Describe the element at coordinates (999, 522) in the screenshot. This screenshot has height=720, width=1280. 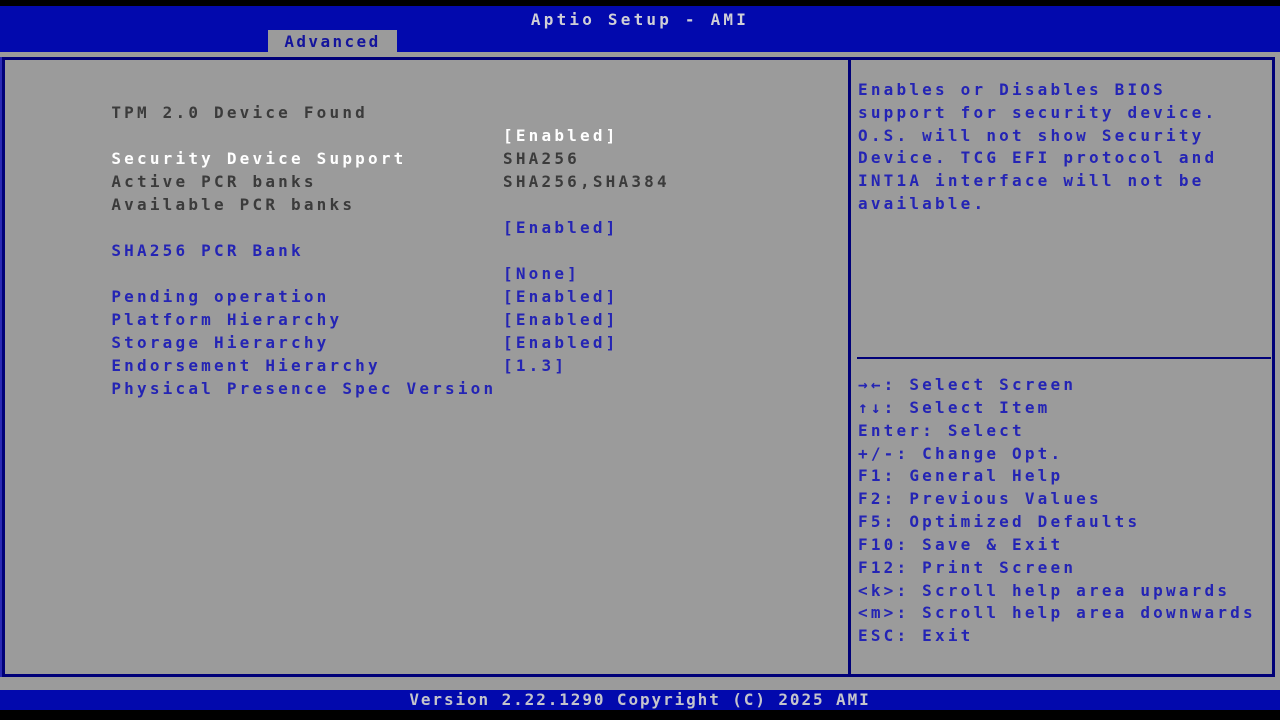
I see `key-hint-f5-optimized-defaults: F5: Optimized Defaults` at that location.